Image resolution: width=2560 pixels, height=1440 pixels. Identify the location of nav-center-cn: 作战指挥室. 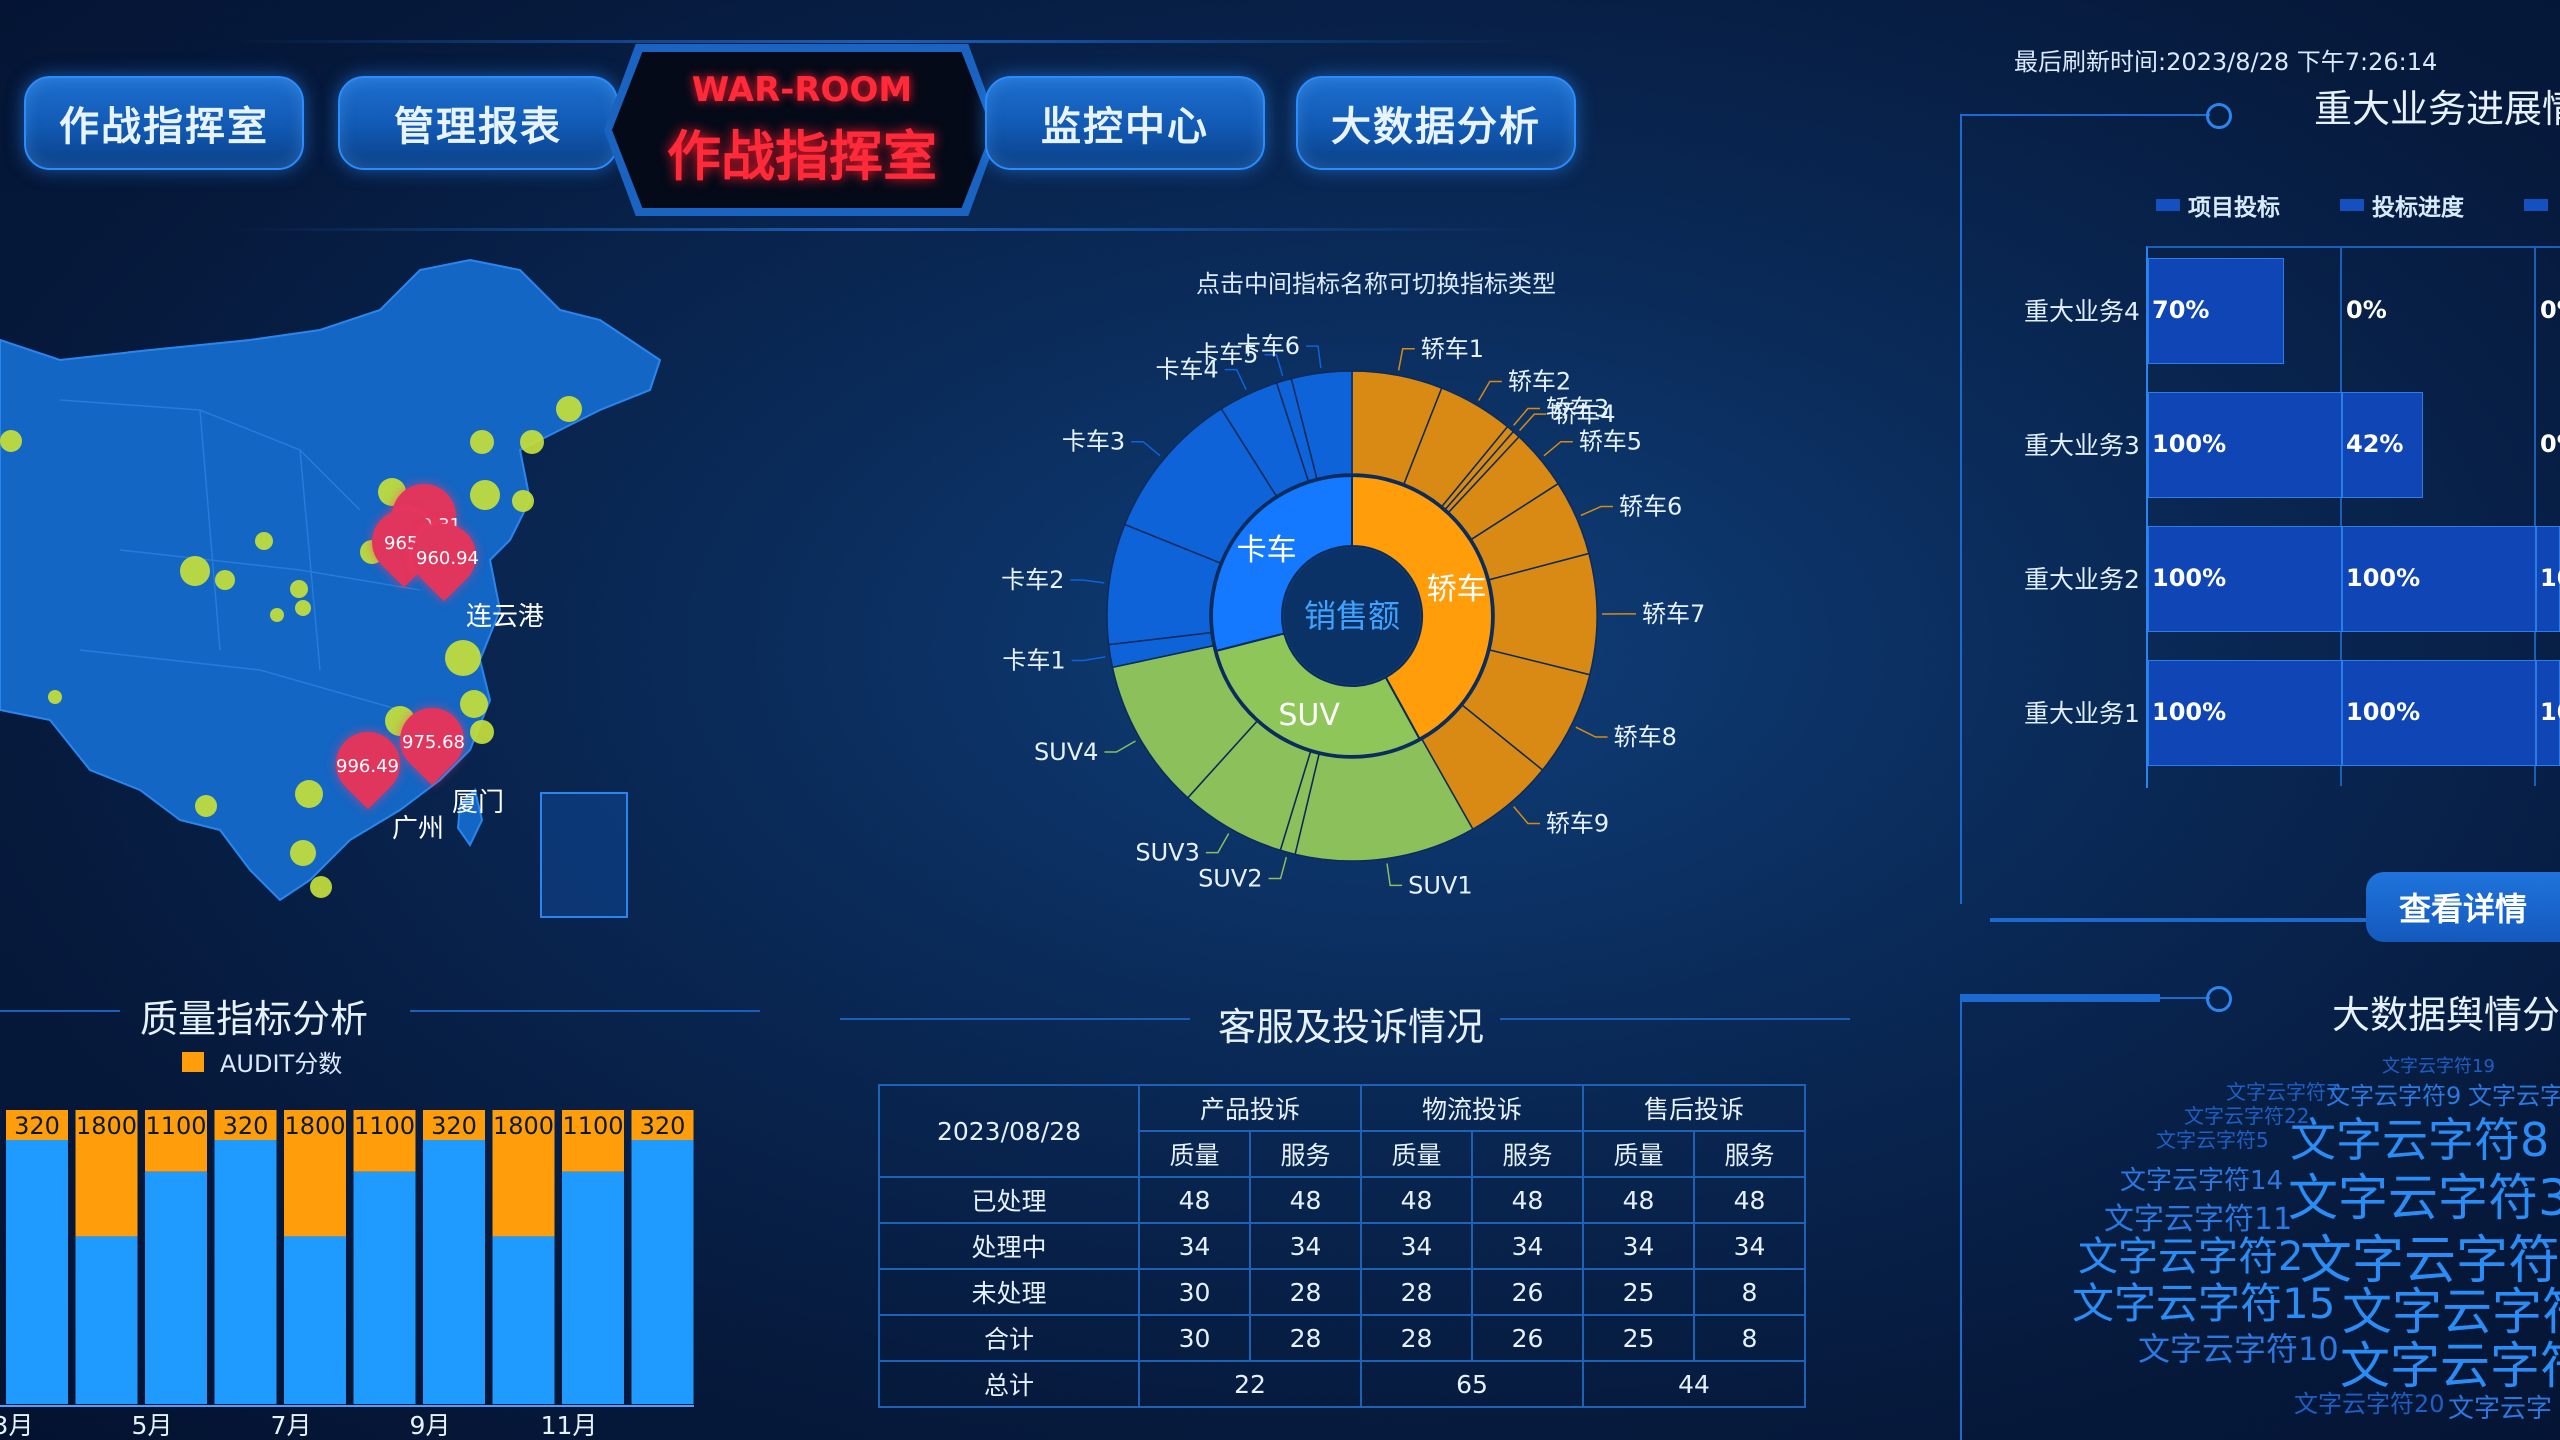
(802, 156).